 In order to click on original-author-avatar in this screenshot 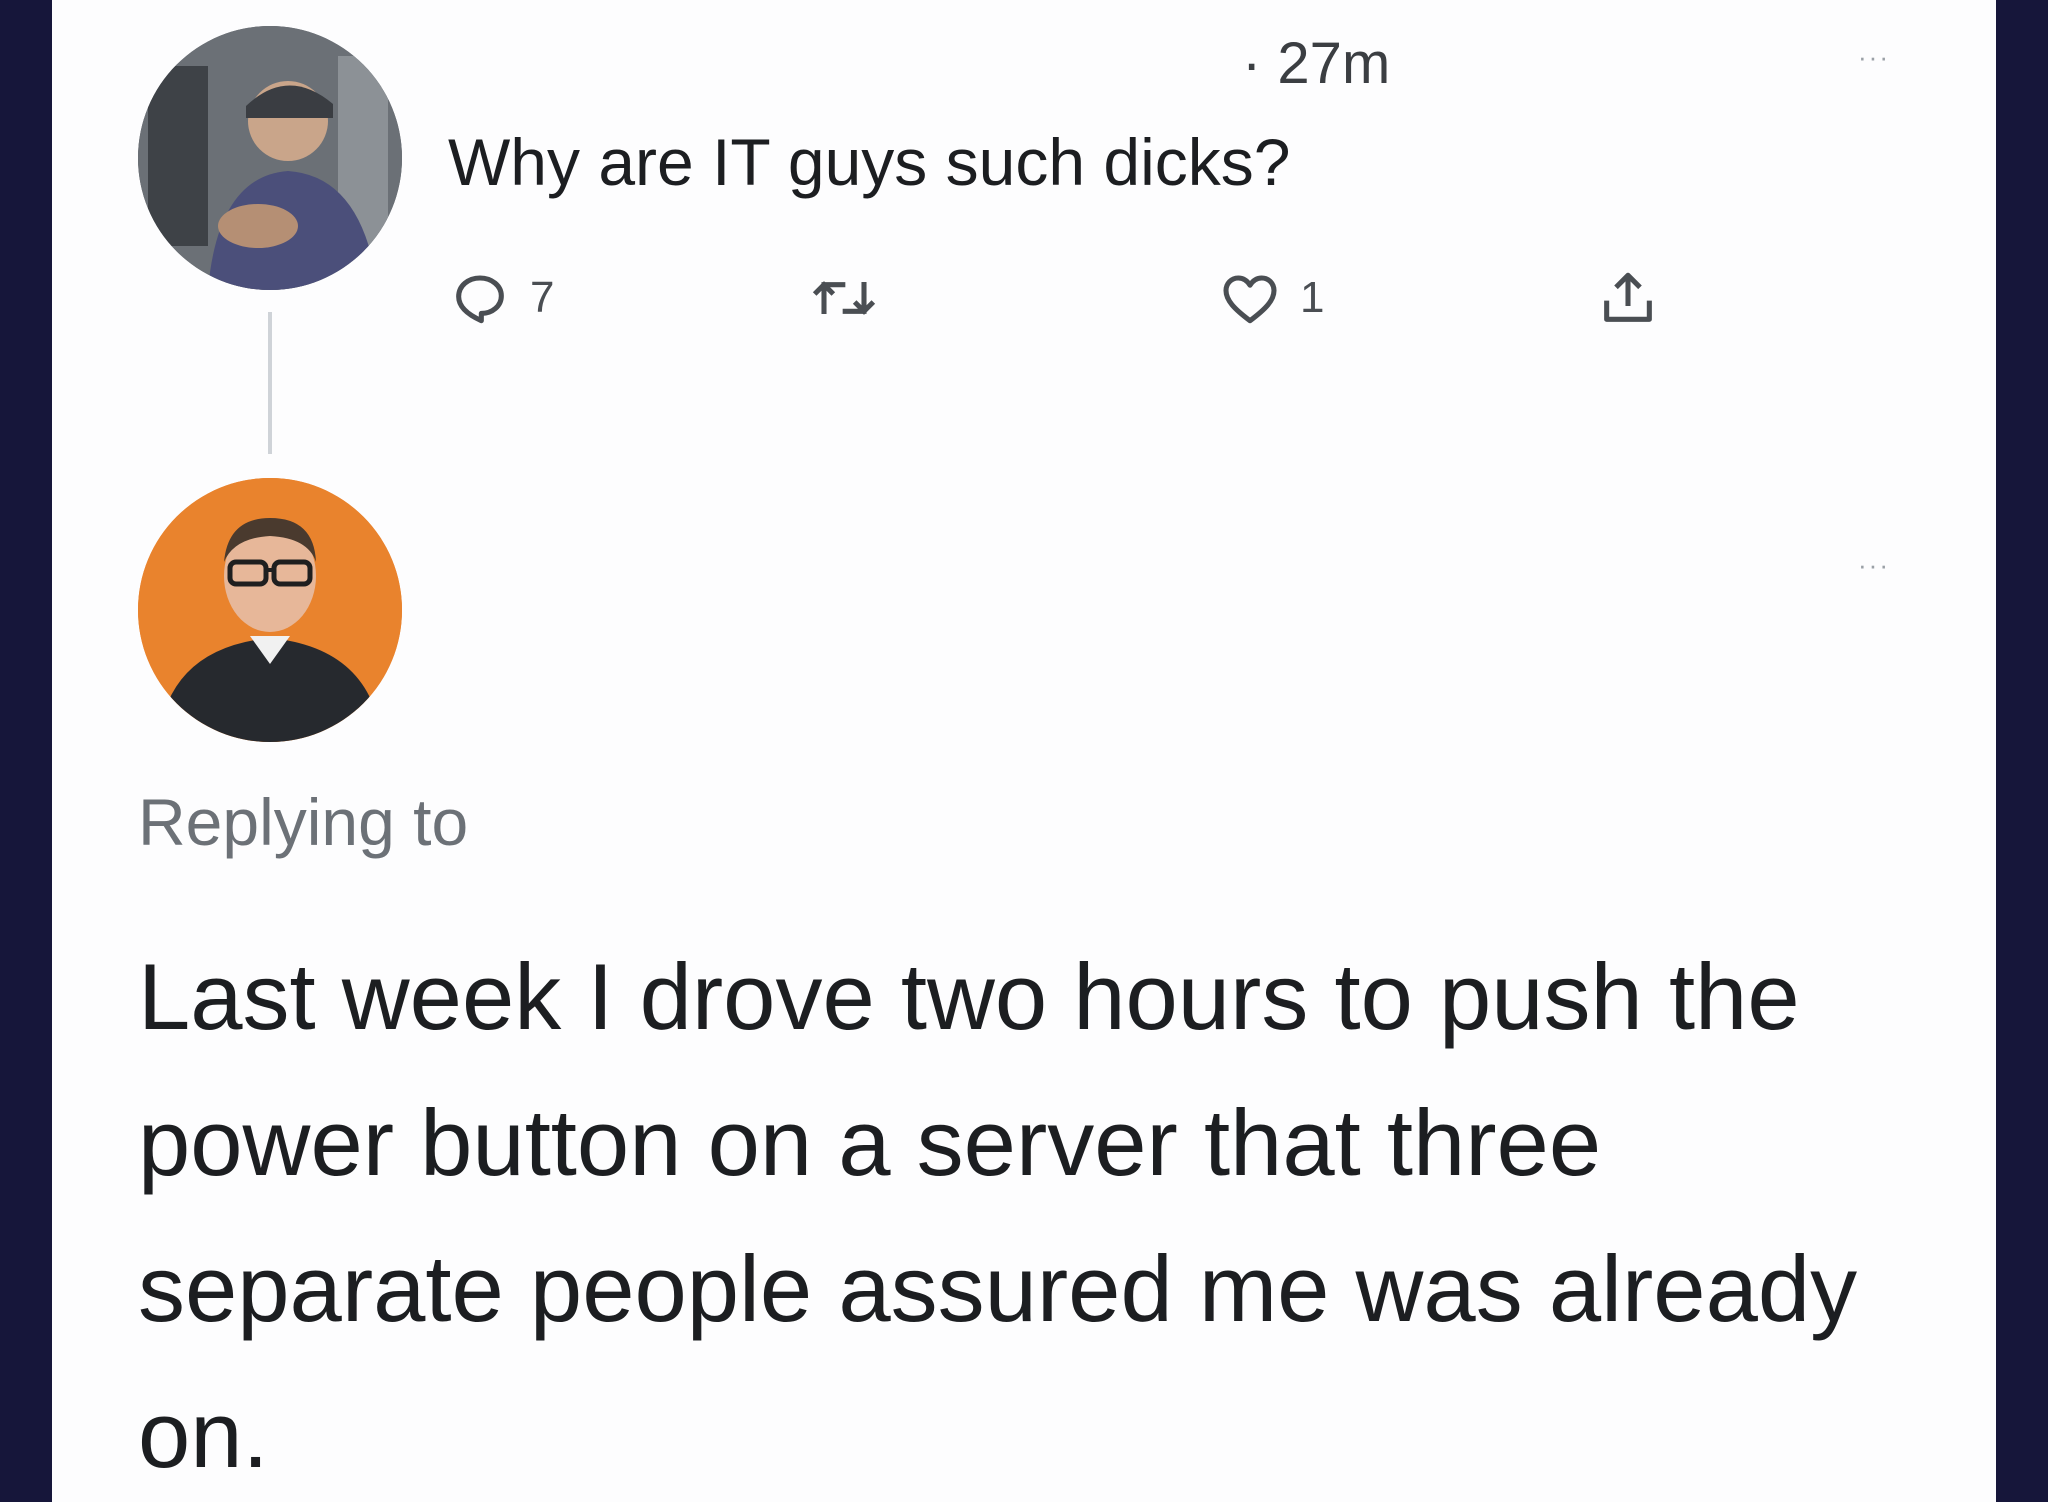, I will do `click(270, 158)`.